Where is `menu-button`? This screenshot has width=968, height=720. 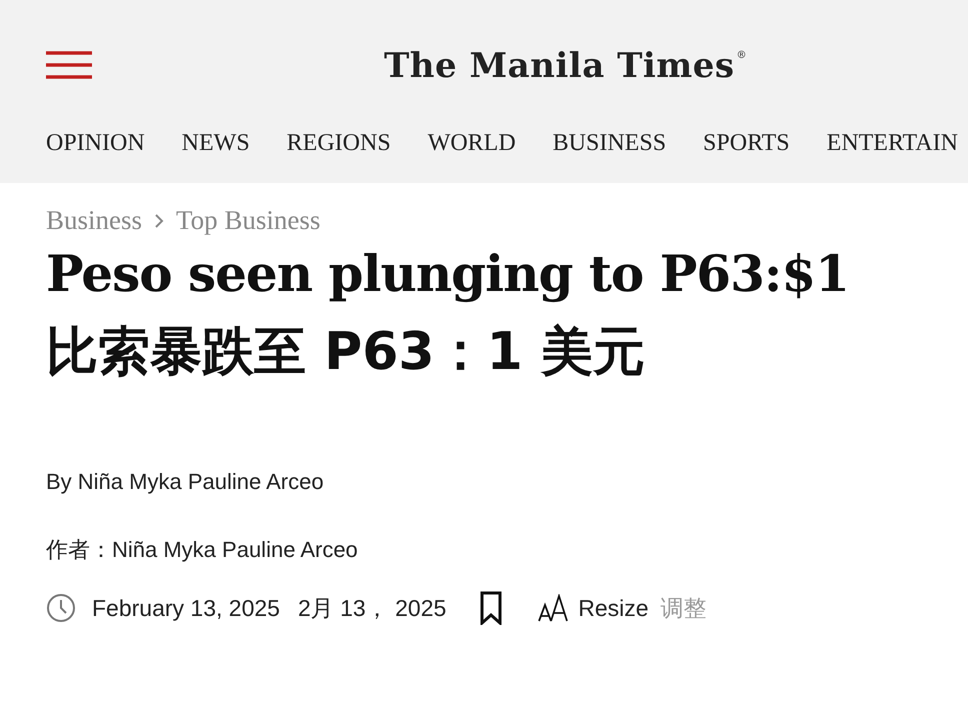
menu-button is located at coordinates (69, 65).